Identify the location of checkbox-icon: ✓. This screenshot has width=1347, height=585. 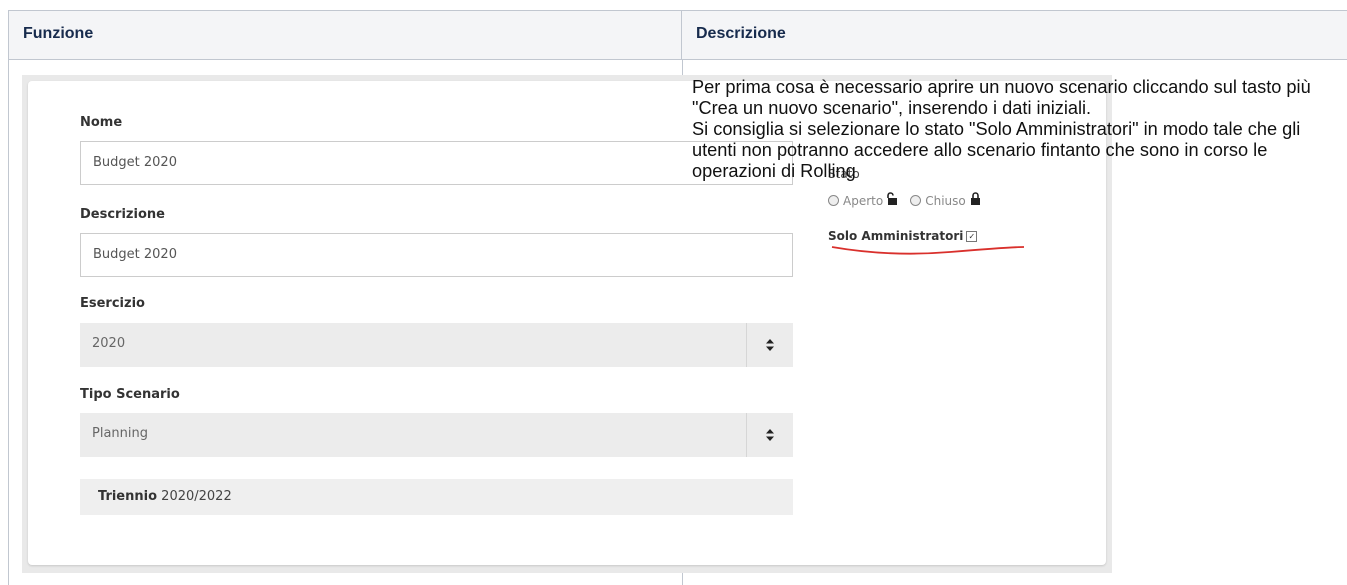
(972, 236).